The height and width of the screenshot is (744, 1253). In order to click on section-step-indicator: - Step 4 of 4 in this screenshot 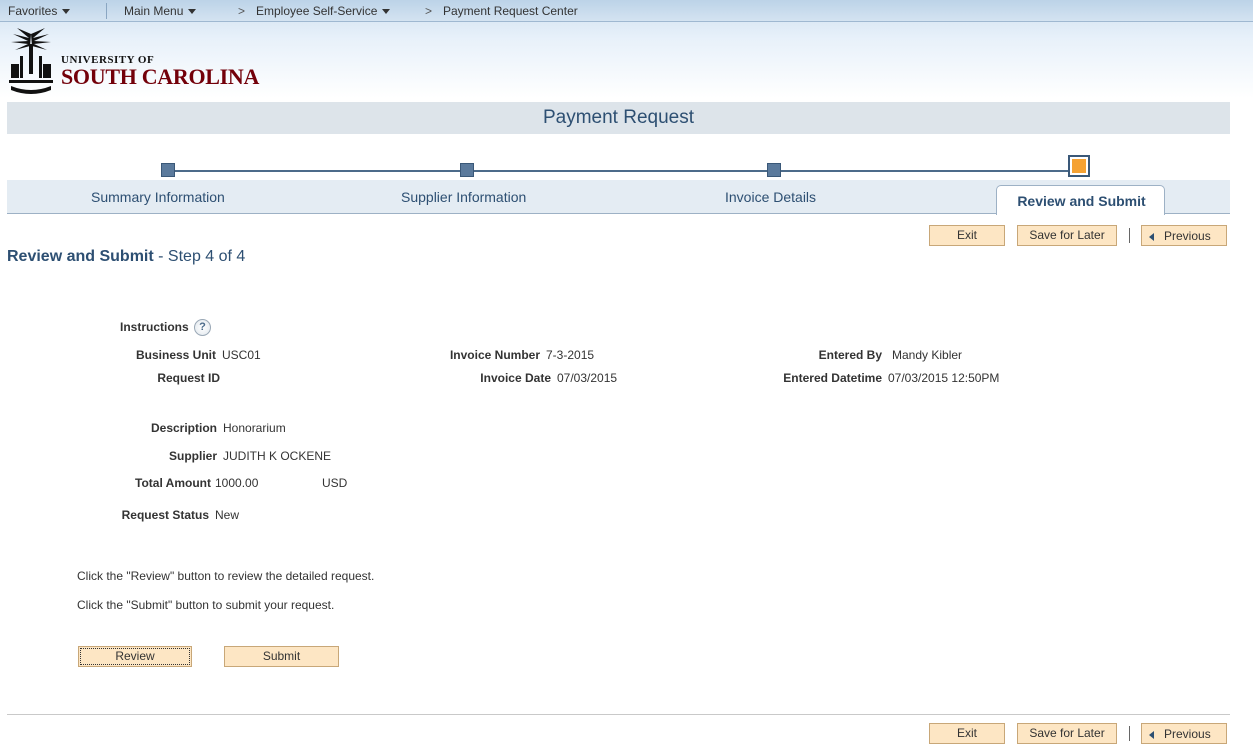, I will do `click(199, 256)`.